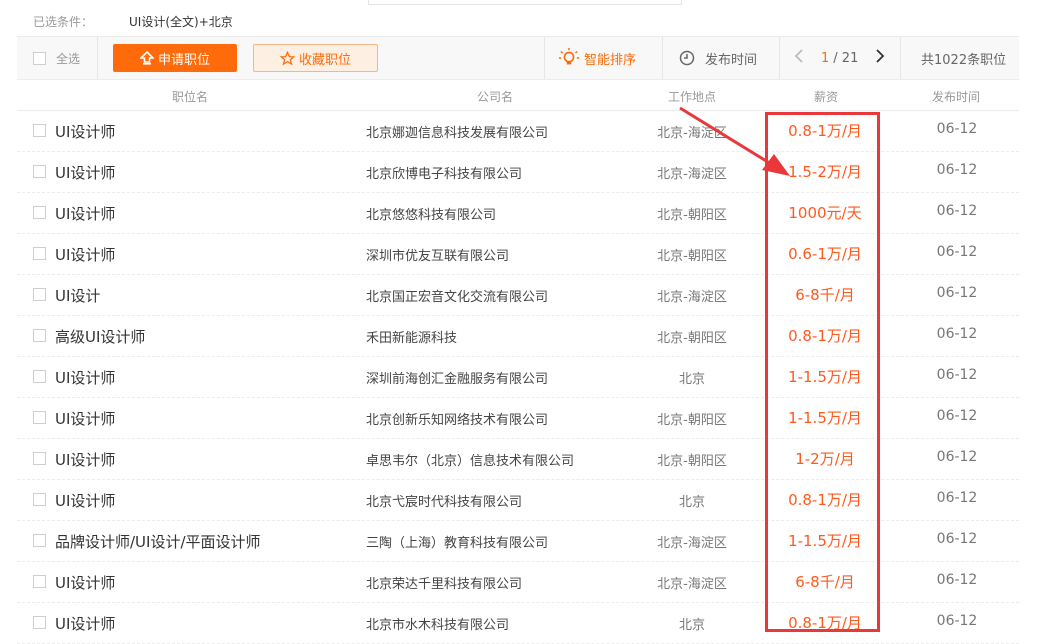 The height and width of the screenshot is (644, 1043). What do you see at coordinates (734, 141) in the screenshot?
I see `annotation-arrow-icon` at bounding box center [734, 141].